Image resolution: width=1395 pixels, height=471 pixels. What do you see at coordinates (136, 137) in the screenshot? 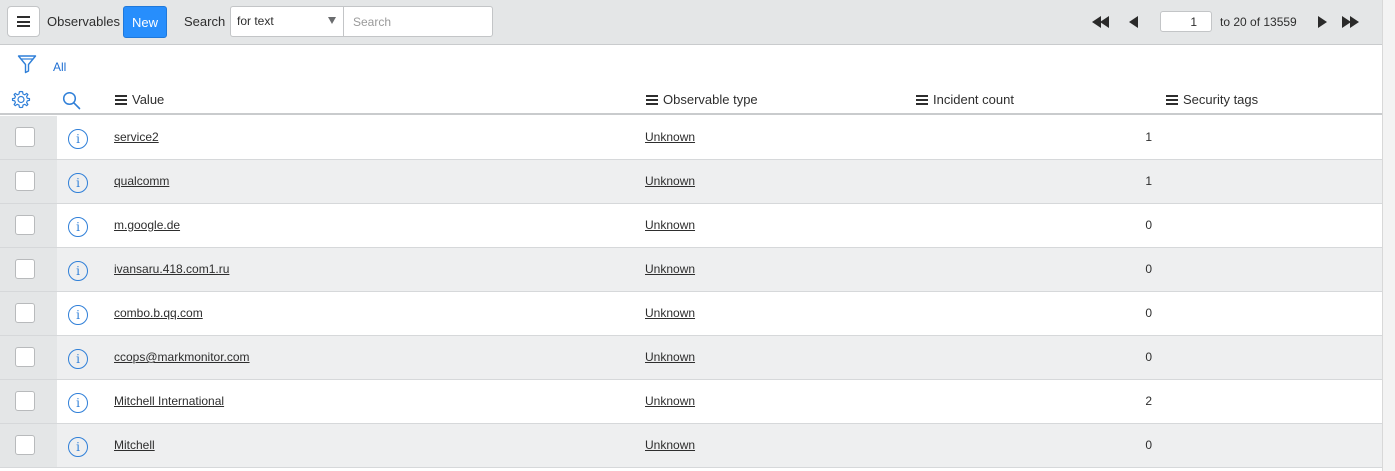
I see `cell-value: service2` at bounding box center [136, 137].